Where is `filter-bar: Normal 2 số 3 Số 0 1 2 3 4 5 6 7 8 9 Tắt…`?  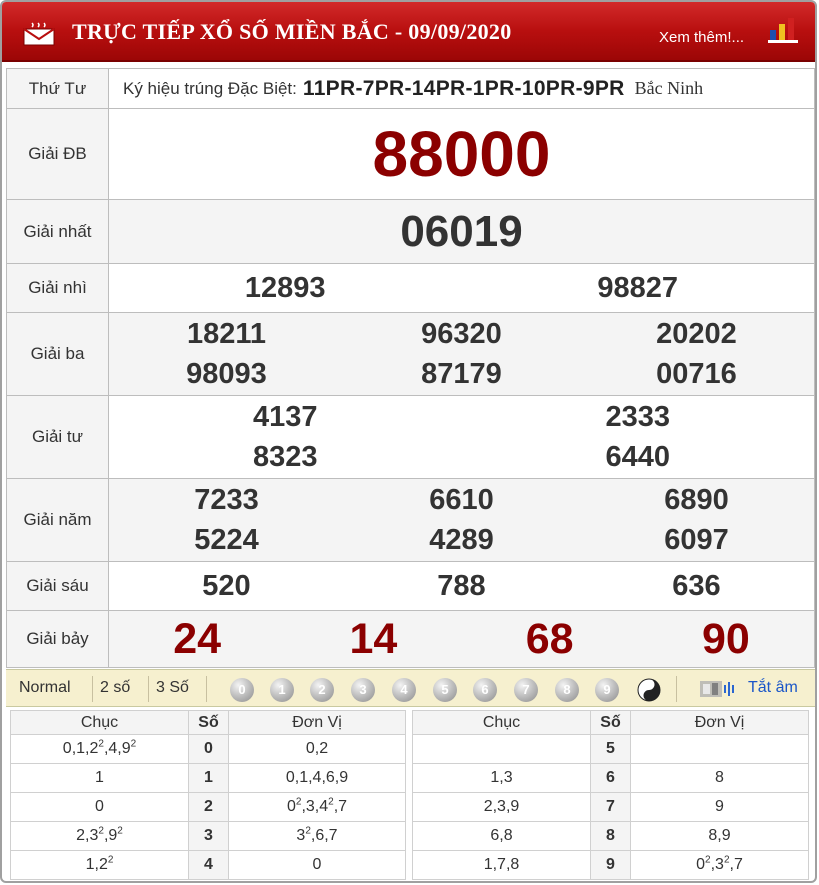 filter-bar: Normal 2 số 3 Số 0 1 2 3 4 5 6 7 8 9 Tắt… is located at coordinates (410, 688).